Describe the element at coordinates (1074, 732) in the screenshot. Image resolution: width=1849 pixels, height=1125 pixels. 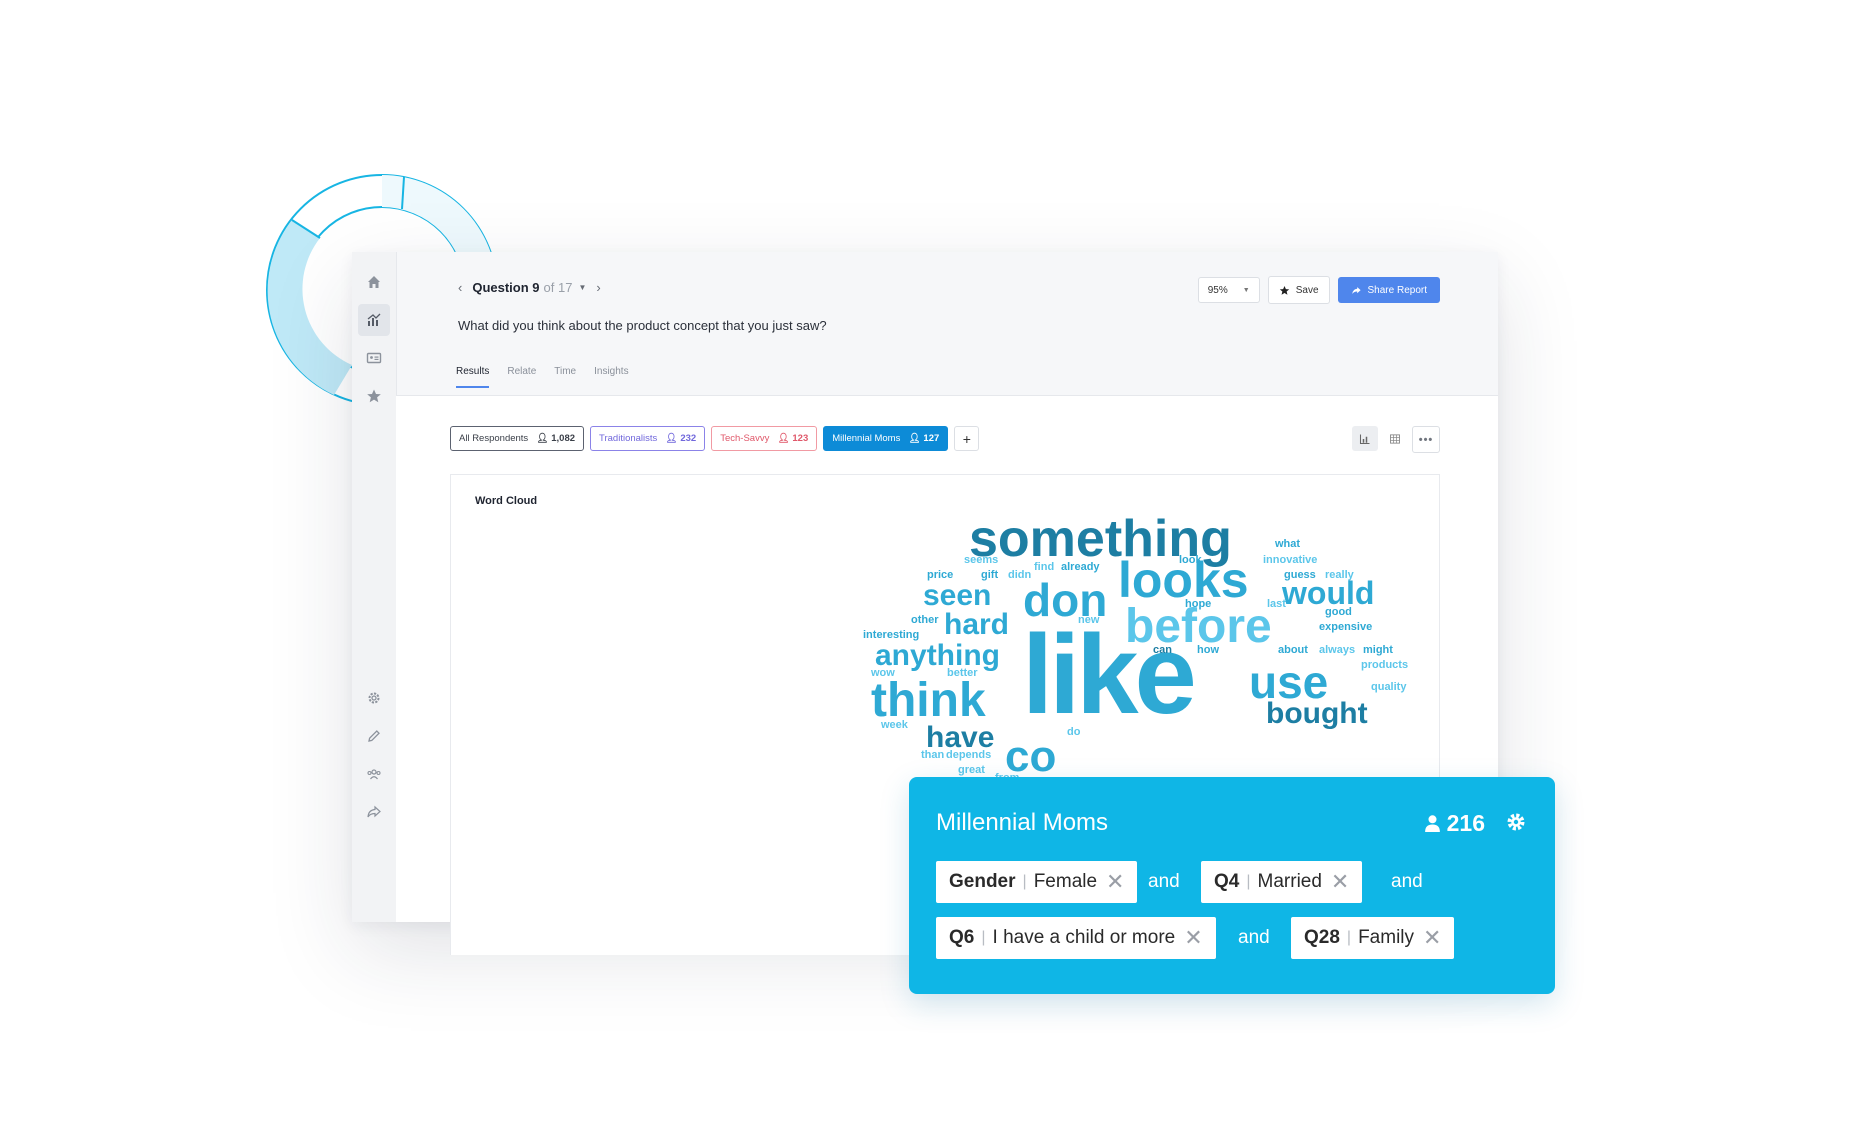
I see `word-cloud-word: do` at that location.